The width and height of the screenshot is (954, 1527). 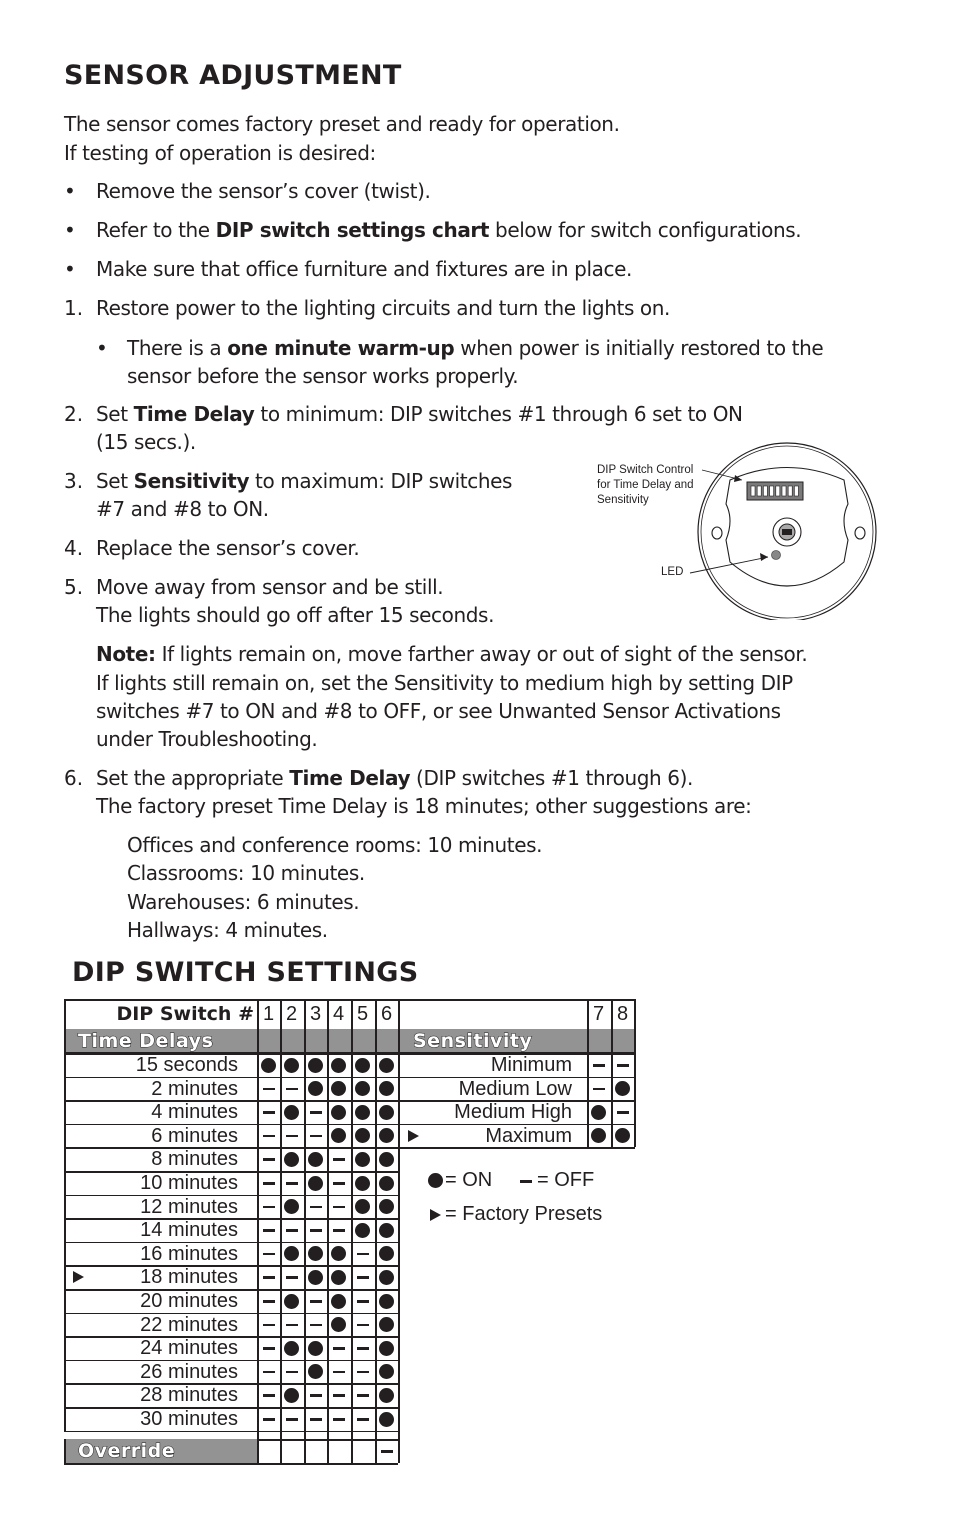 I want to click on step-3-line-2: #7 and #8 to ON., so click(x=182, y=509).